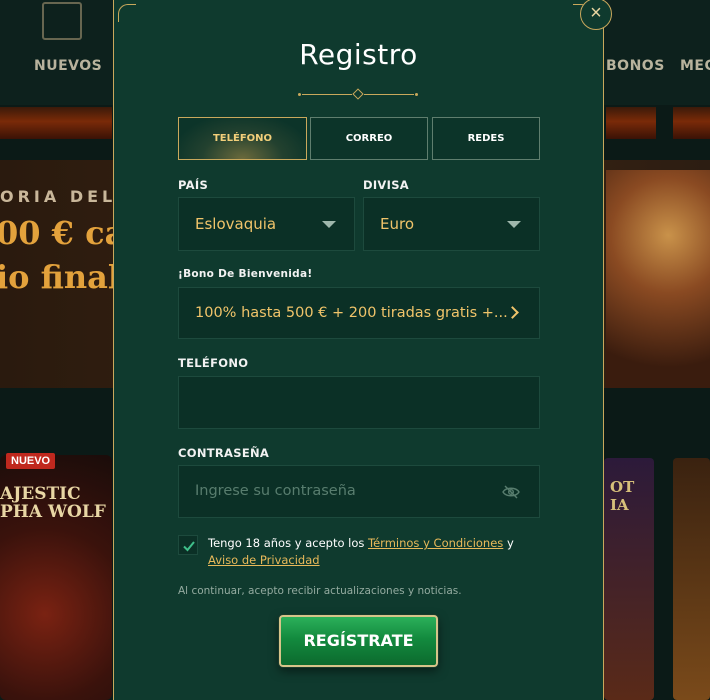 This screenshot has width=710, height=700. Describe the element at coordinates (695, 66) in the screenshot. I see `nav-item-truncated: MEG` at that location.